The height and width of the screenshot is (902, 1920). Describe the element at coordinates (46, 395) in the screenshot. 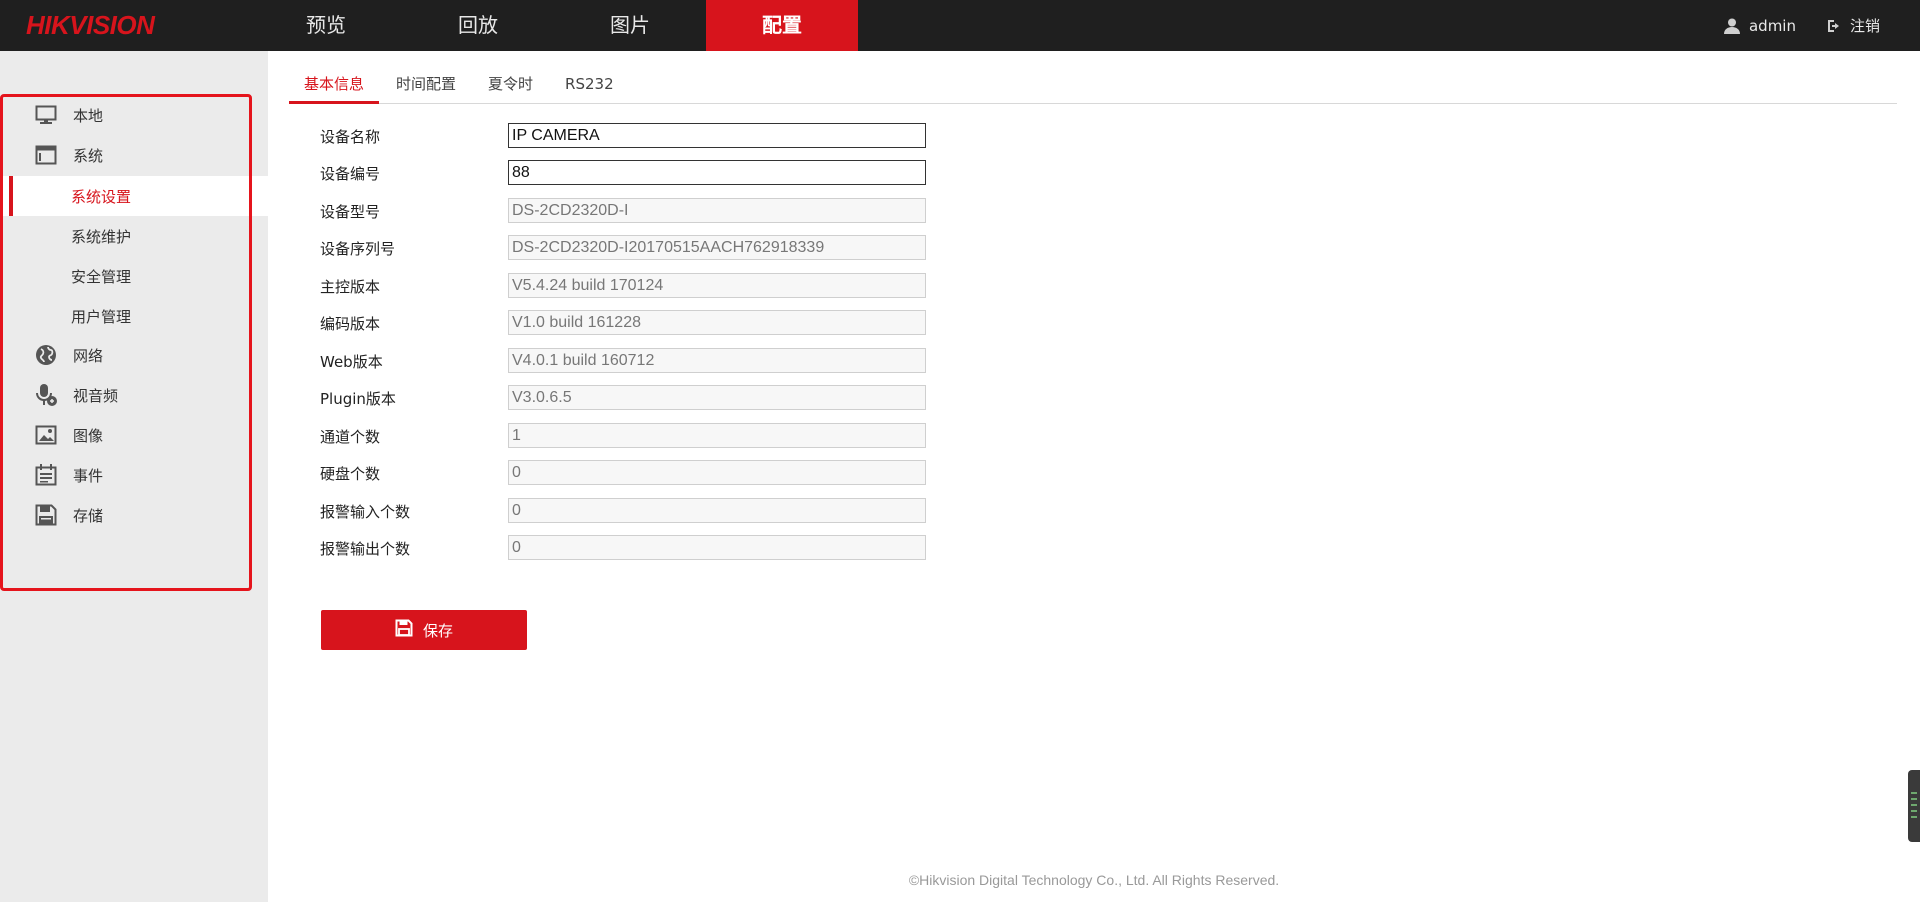

I see `microphone-icon` at that location.